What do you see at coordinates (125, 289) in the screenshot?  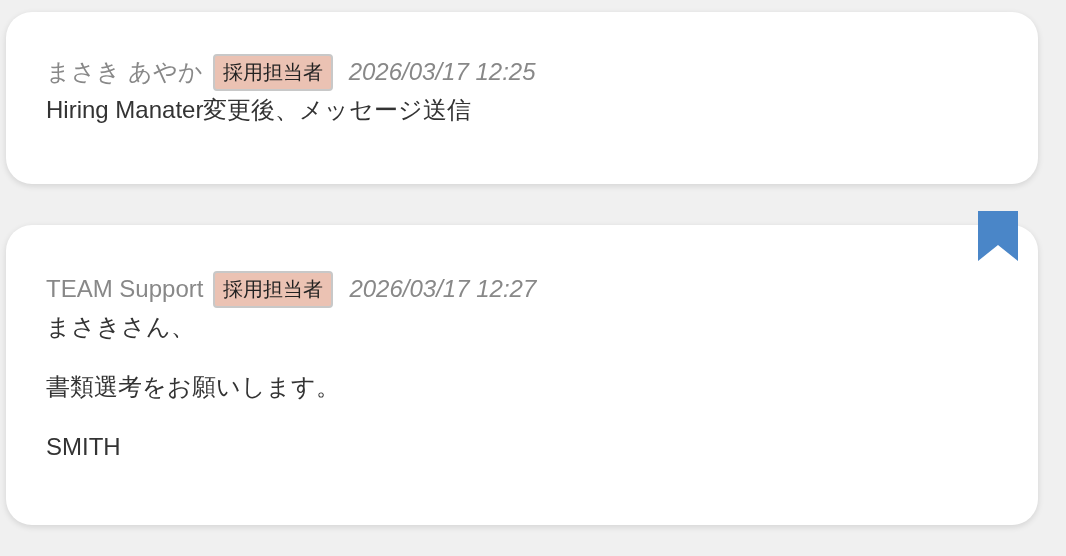 I see `author-name: TEAM Support` at bounding box center [125, 289].